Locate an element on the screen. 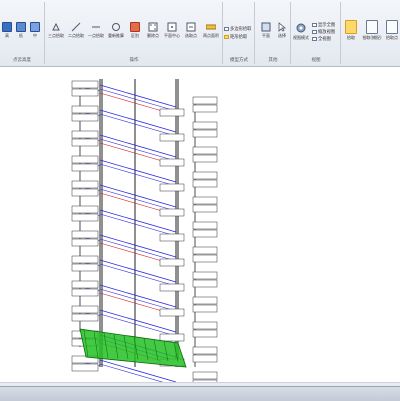 This screenshot has height=401, width=400. tool-pick-point: 选取点 is located at coordinates (191, 30).